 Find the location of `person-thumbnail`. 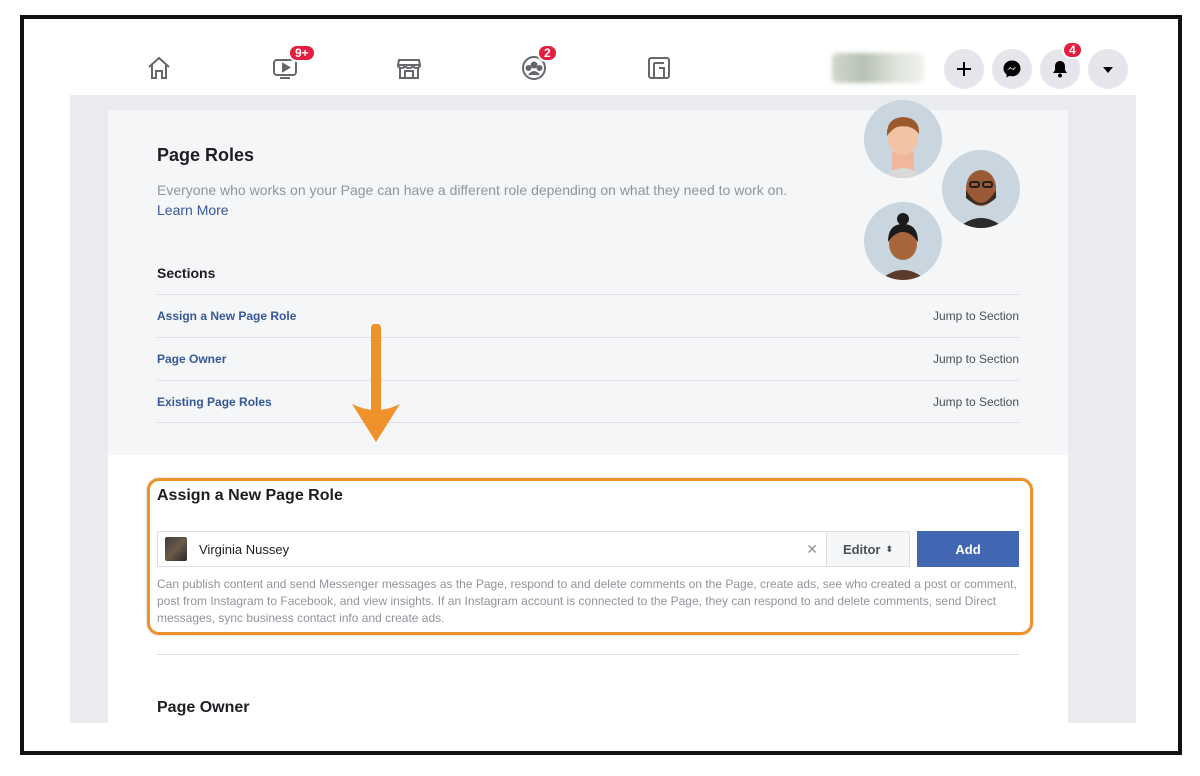

person-thumbnail is located at coordinates (176, 549).